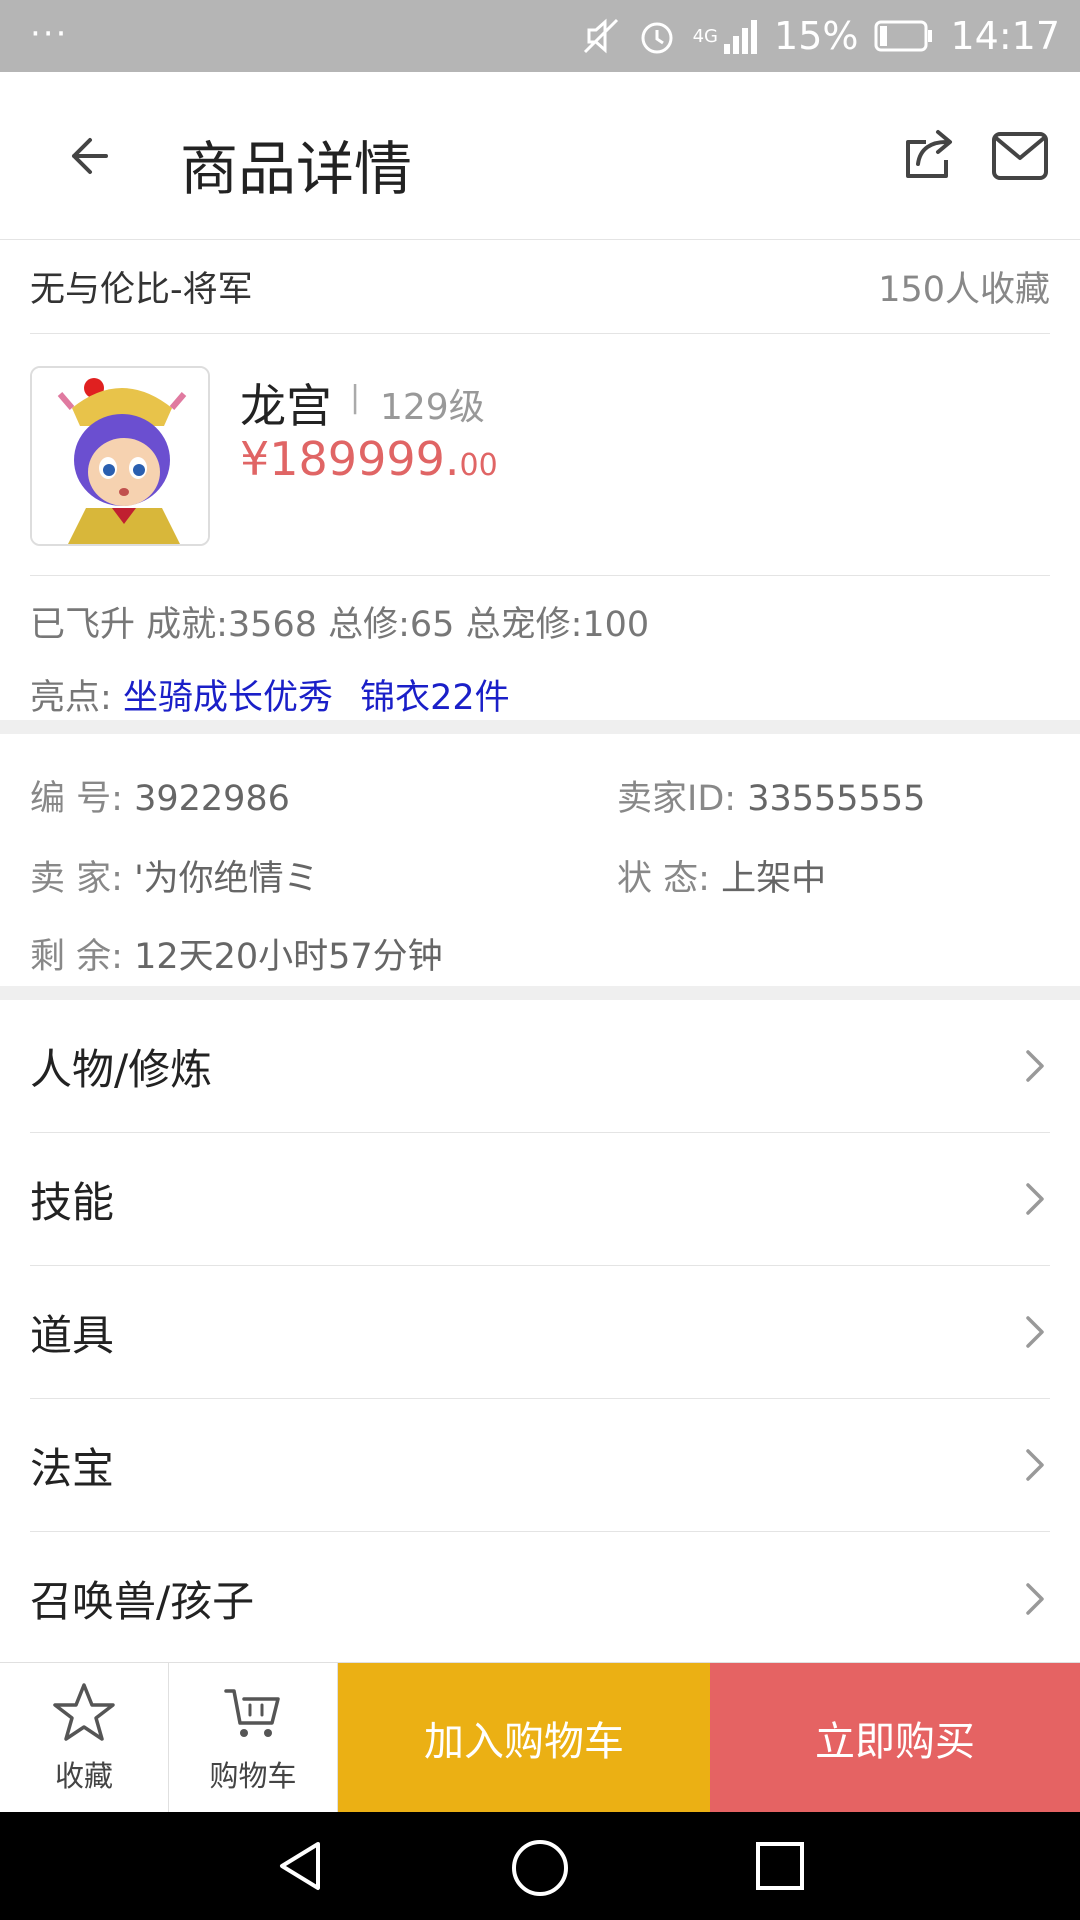  What do you see at coordinates (657, 36) in the screenshot?
I see `alarm-icon` at bounding box center [657, 36].